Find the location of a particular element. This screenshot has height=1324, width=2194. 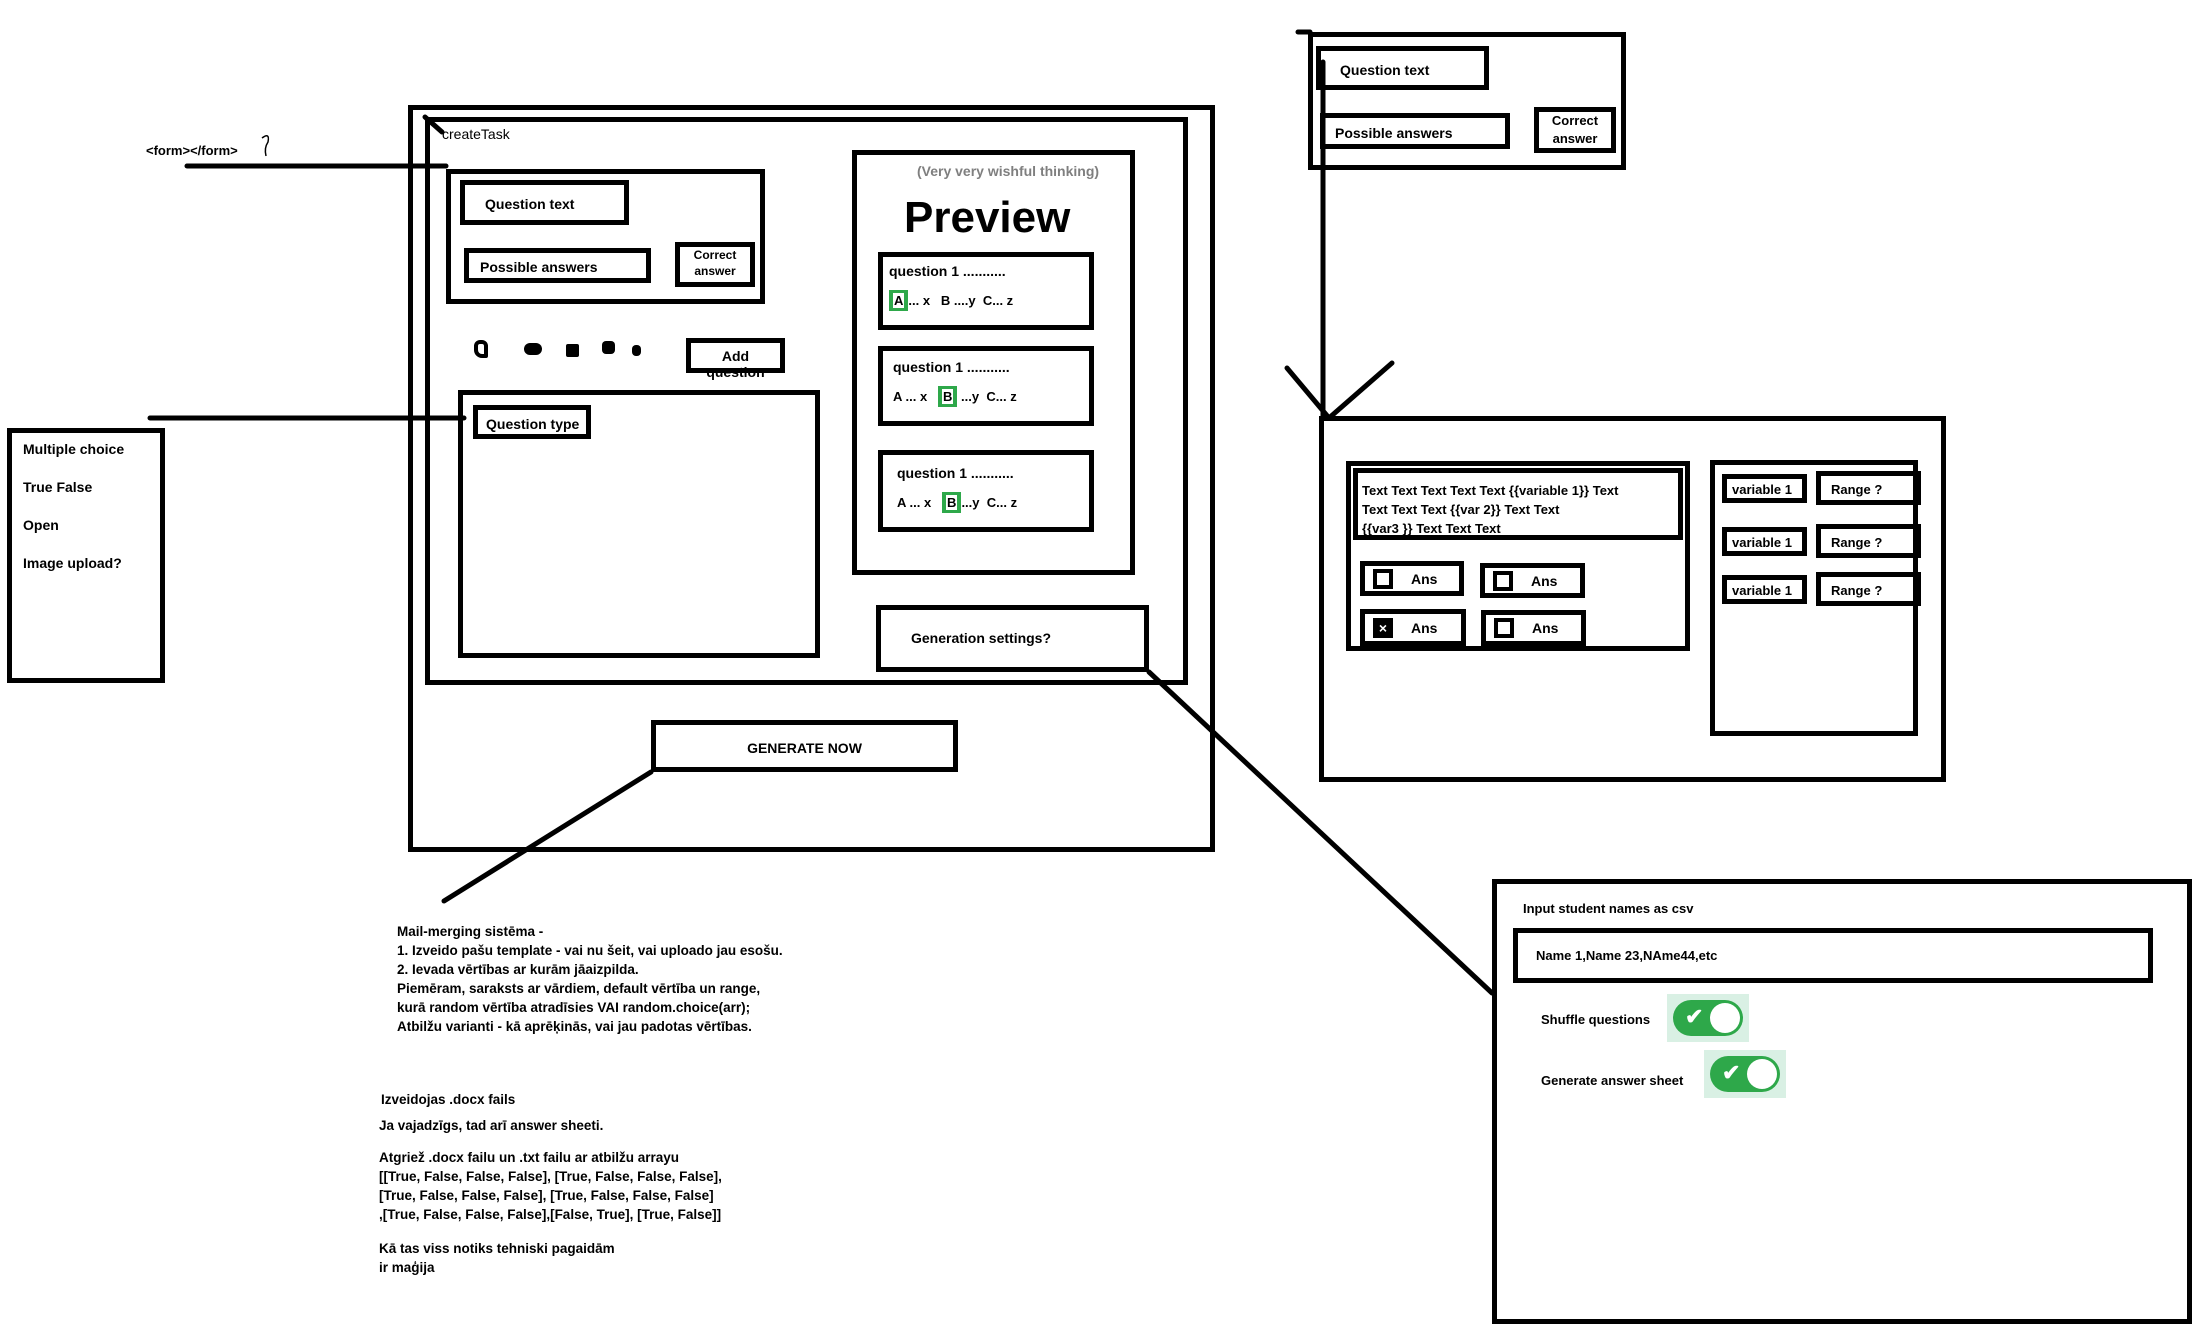

generation-settings-label: Generation settings? is located at coordinates (981, 638).